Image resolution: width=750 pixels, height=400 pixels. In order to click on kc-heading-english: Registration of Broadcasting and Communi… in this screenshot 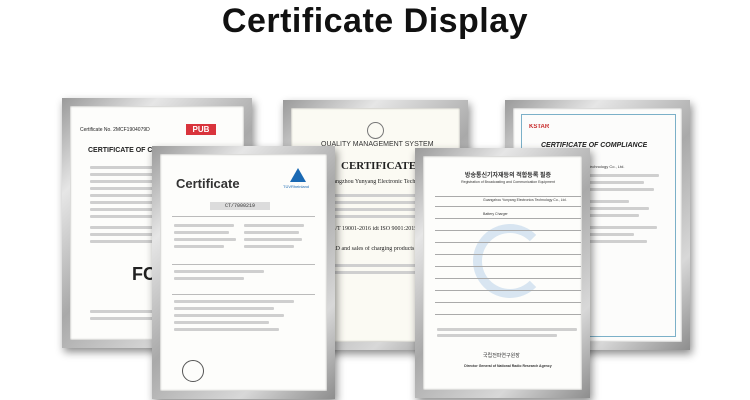, I will do `click(508, 182)`.